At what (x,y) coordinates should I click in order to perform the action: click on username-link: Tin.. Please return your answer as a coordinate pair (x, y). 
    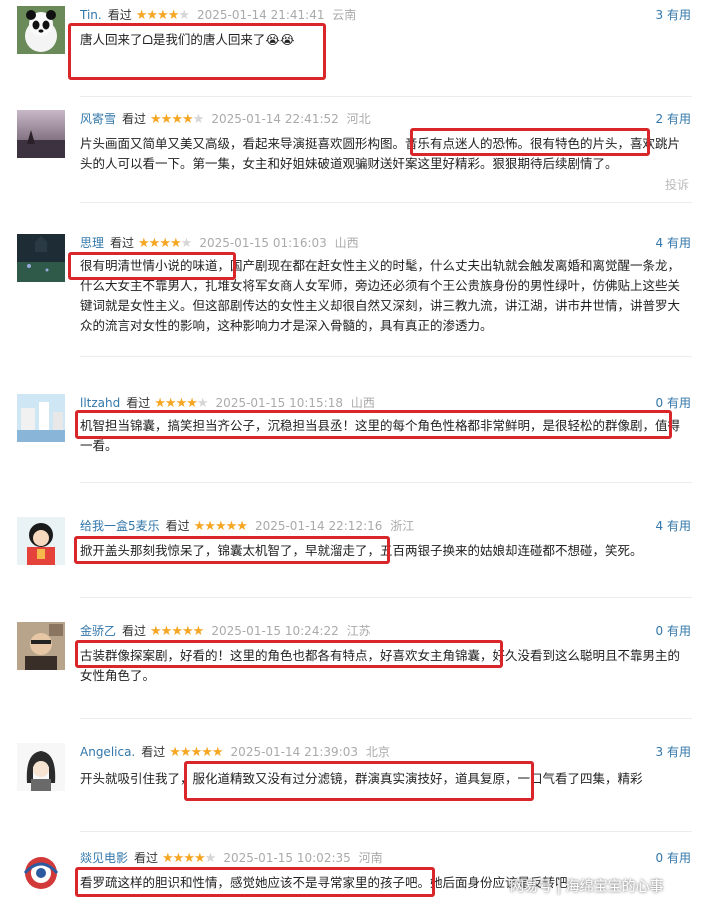
    Looking at the image, I should click on (91, 15).